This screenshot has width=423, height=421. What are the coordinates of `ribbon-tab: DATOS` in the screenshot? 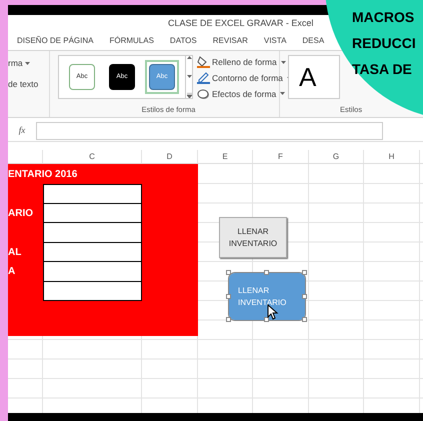 It's located at (183, 41).